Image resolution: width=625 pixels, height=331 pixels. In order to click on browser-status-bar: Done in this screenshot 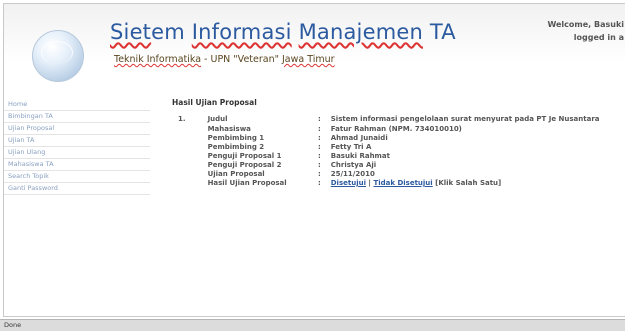, I will do `click(312, 325)`.